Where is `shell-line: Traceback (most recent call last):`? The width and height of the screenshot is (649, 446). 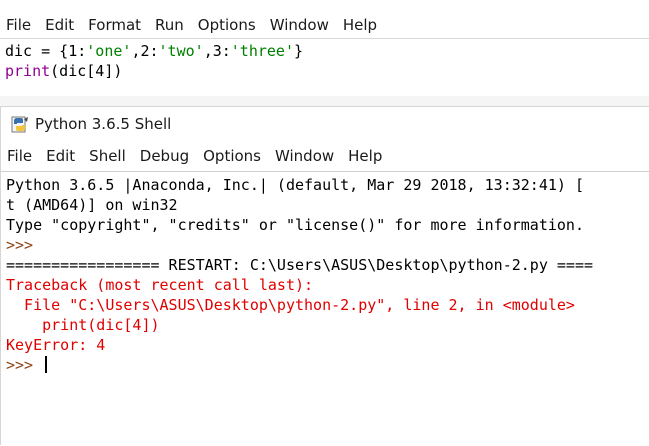 shell-line: Traceback (most recent call last): is located at coordinates (327, 285).